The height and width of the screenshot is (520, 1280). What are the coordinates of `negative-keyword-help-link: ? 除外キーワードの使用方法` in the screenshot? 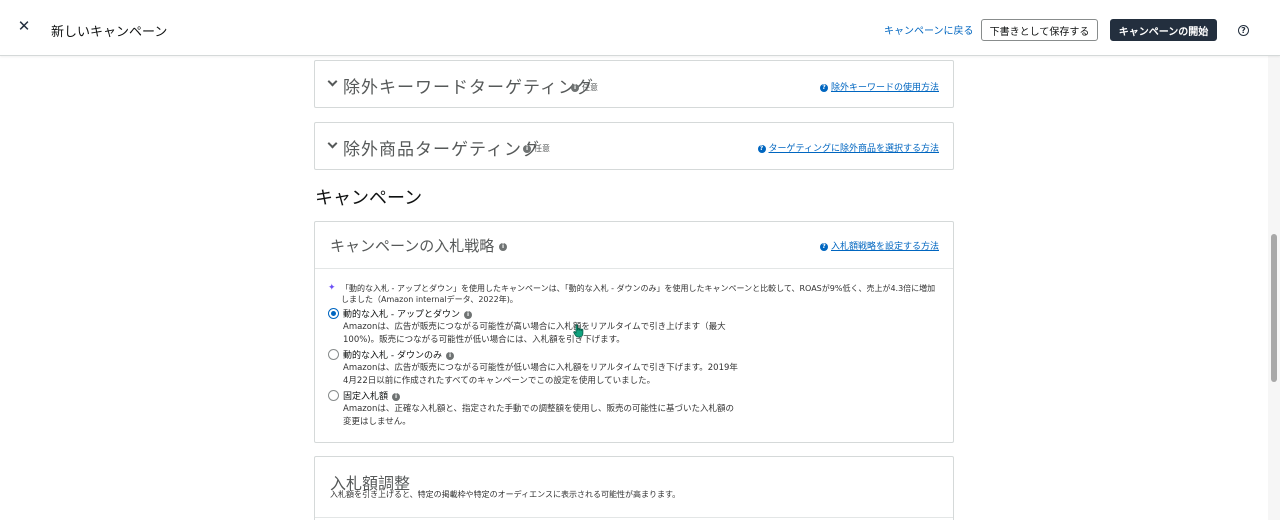 It's located at (879, 86).